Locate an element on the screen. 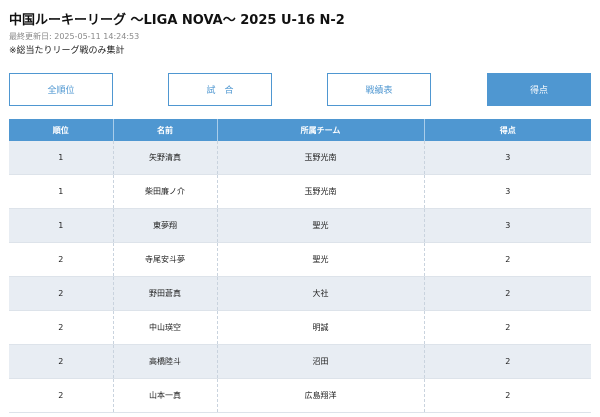 The width and height of the screenshot is (600, 417). player-name-cell: 柴田廉ノ介 is located at coordinates (164, 191).